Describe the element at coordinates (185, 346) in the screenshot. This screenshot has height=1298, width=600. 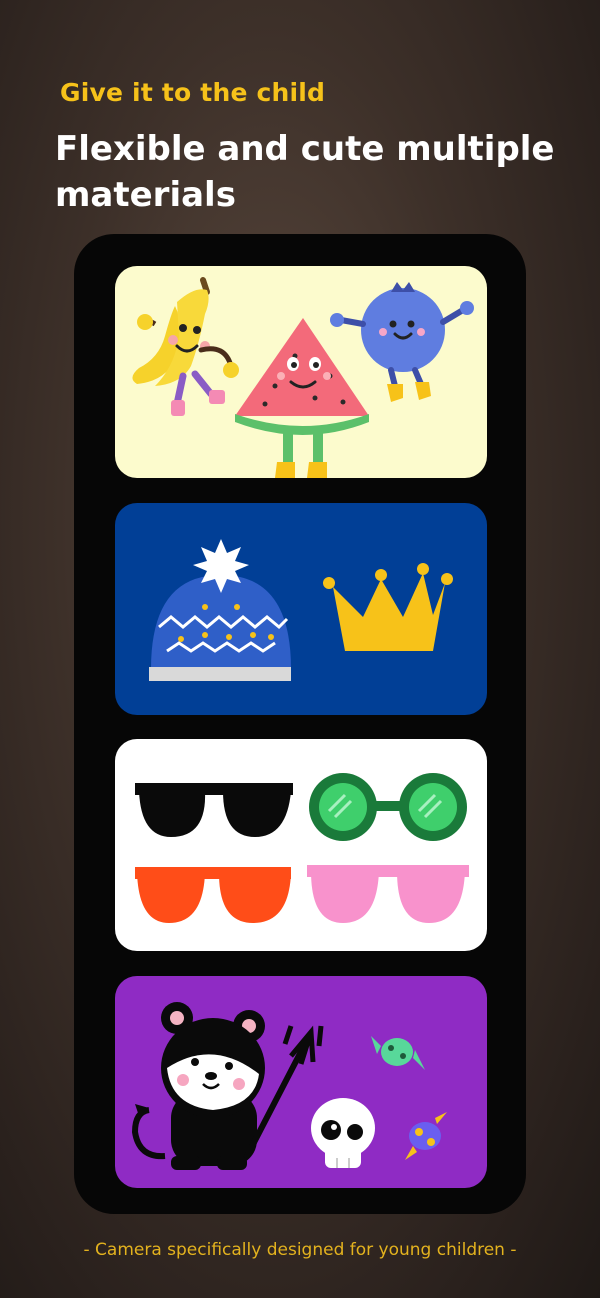
I see `banana-icon` at that location.